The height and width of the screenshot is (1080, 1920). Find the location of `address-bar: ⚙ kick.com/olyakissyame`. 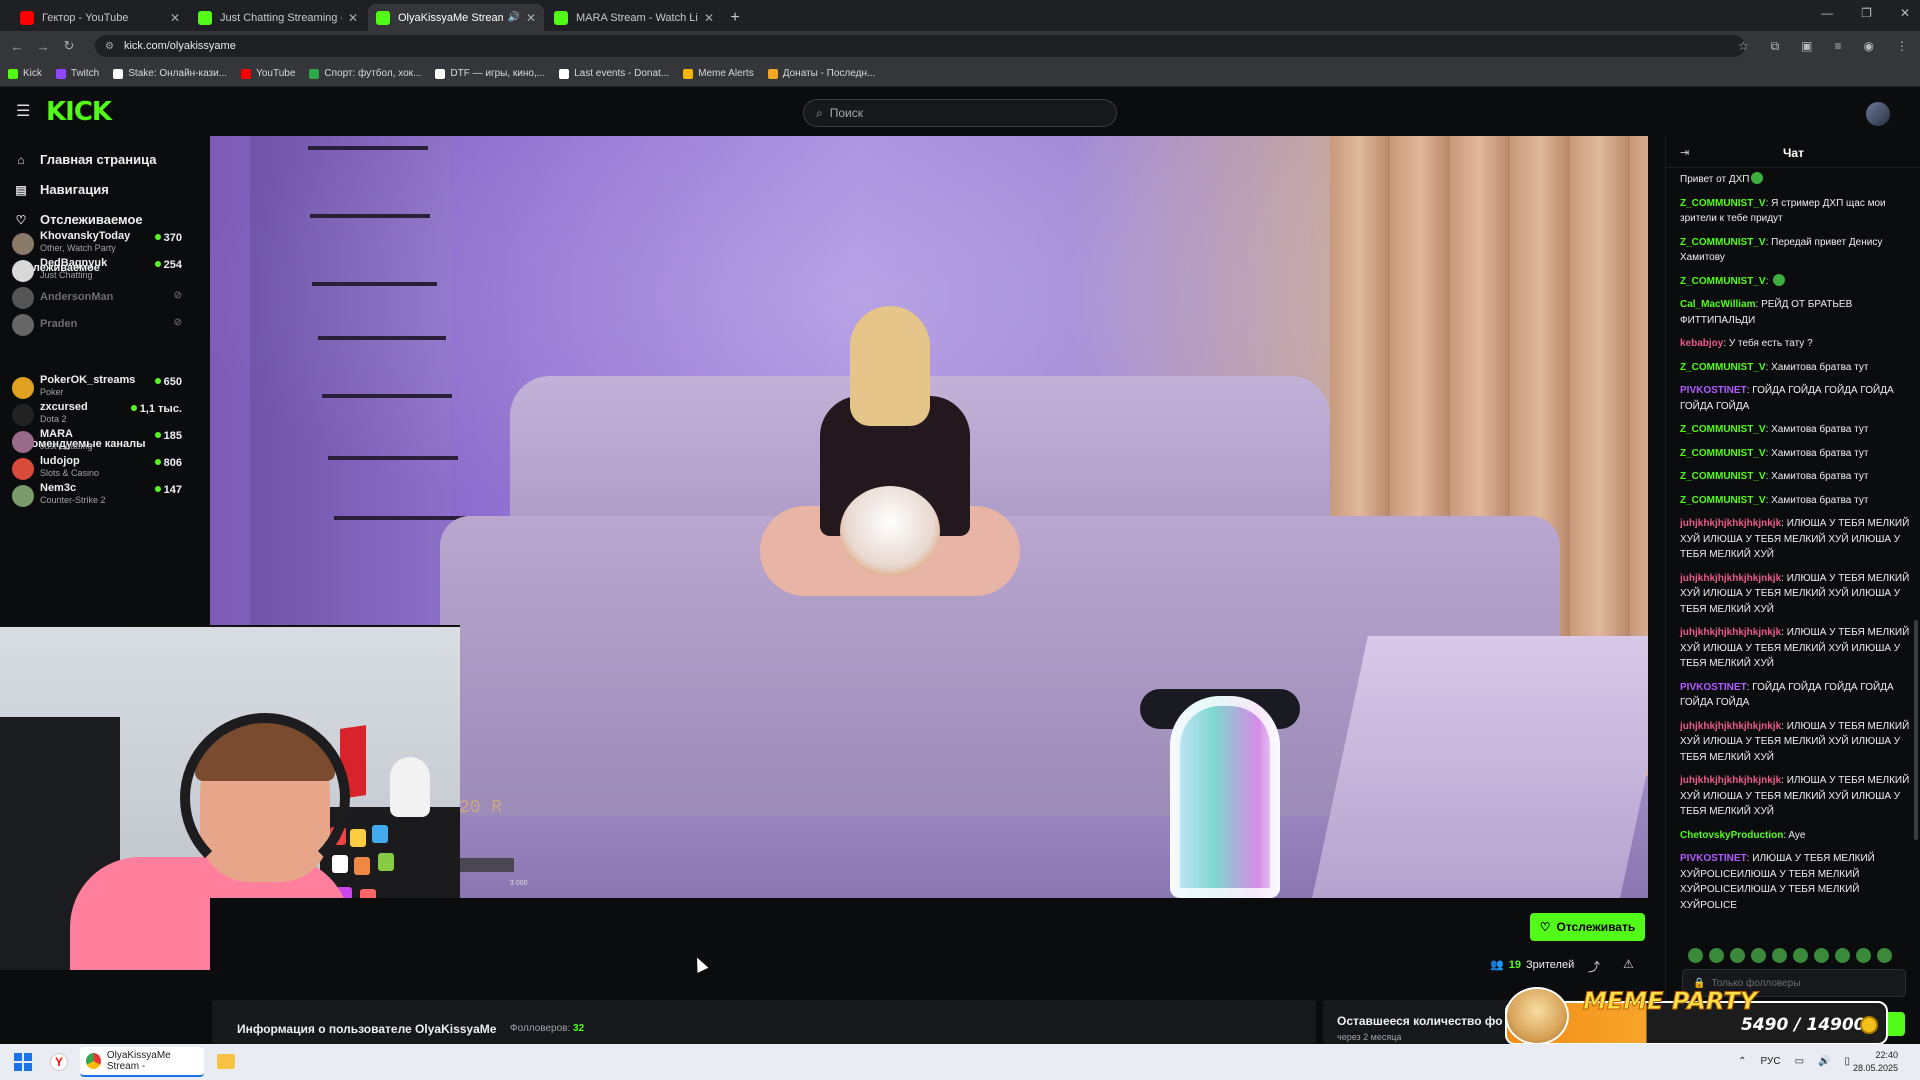

address-bar: ⚙ kick.com/olyakissyame is located at coordinates (920, 46).